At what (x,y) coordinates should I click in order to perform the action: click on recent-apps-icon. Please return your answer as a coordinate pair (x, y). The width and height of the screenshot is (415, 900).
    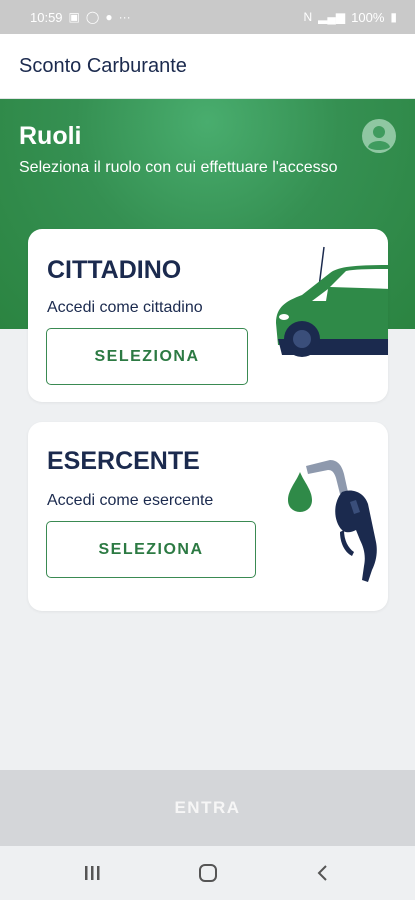
    Looking at the image, I should click on (92, 873).